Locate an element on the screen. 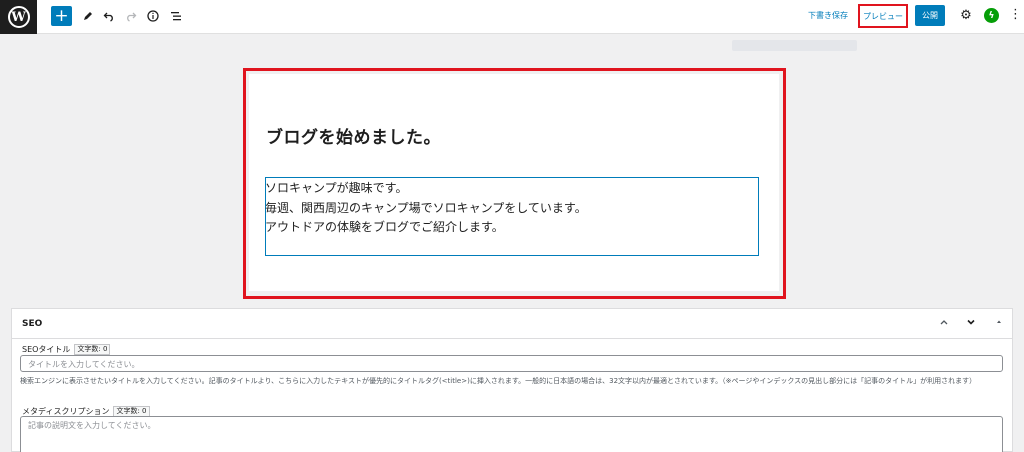 The height and width of the screenshot is (452, 1024). chevron-down-icon is located at coordinates (971, 323).